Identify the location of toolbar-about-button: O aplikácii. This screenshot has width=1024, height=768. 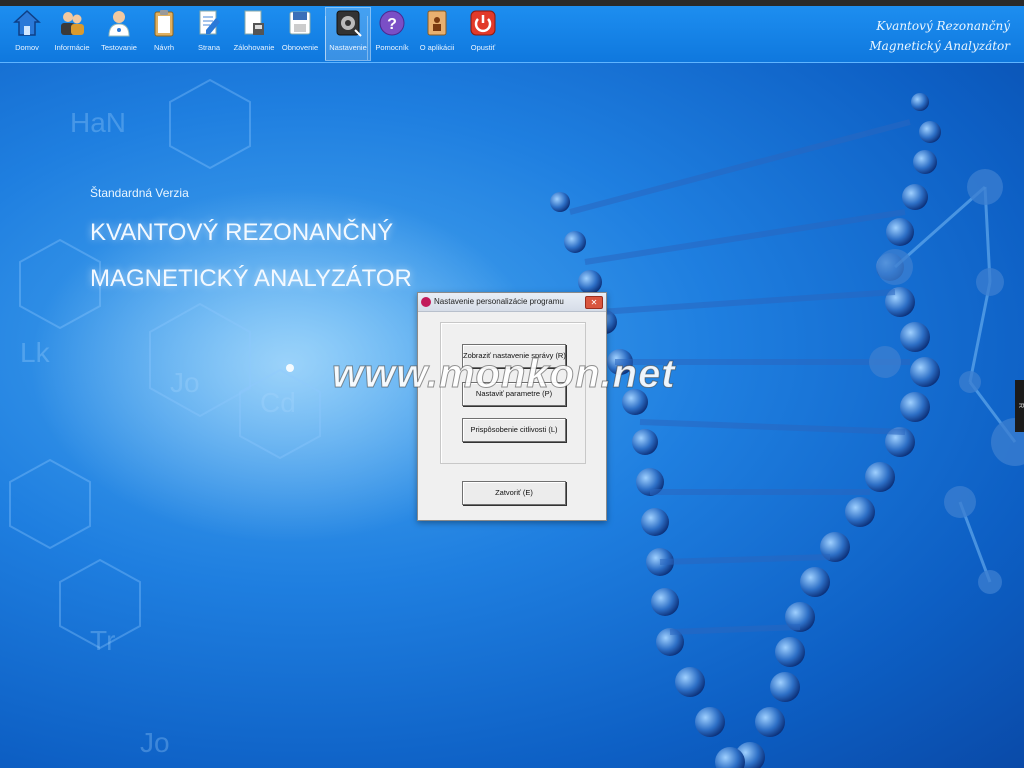
(437, 34).